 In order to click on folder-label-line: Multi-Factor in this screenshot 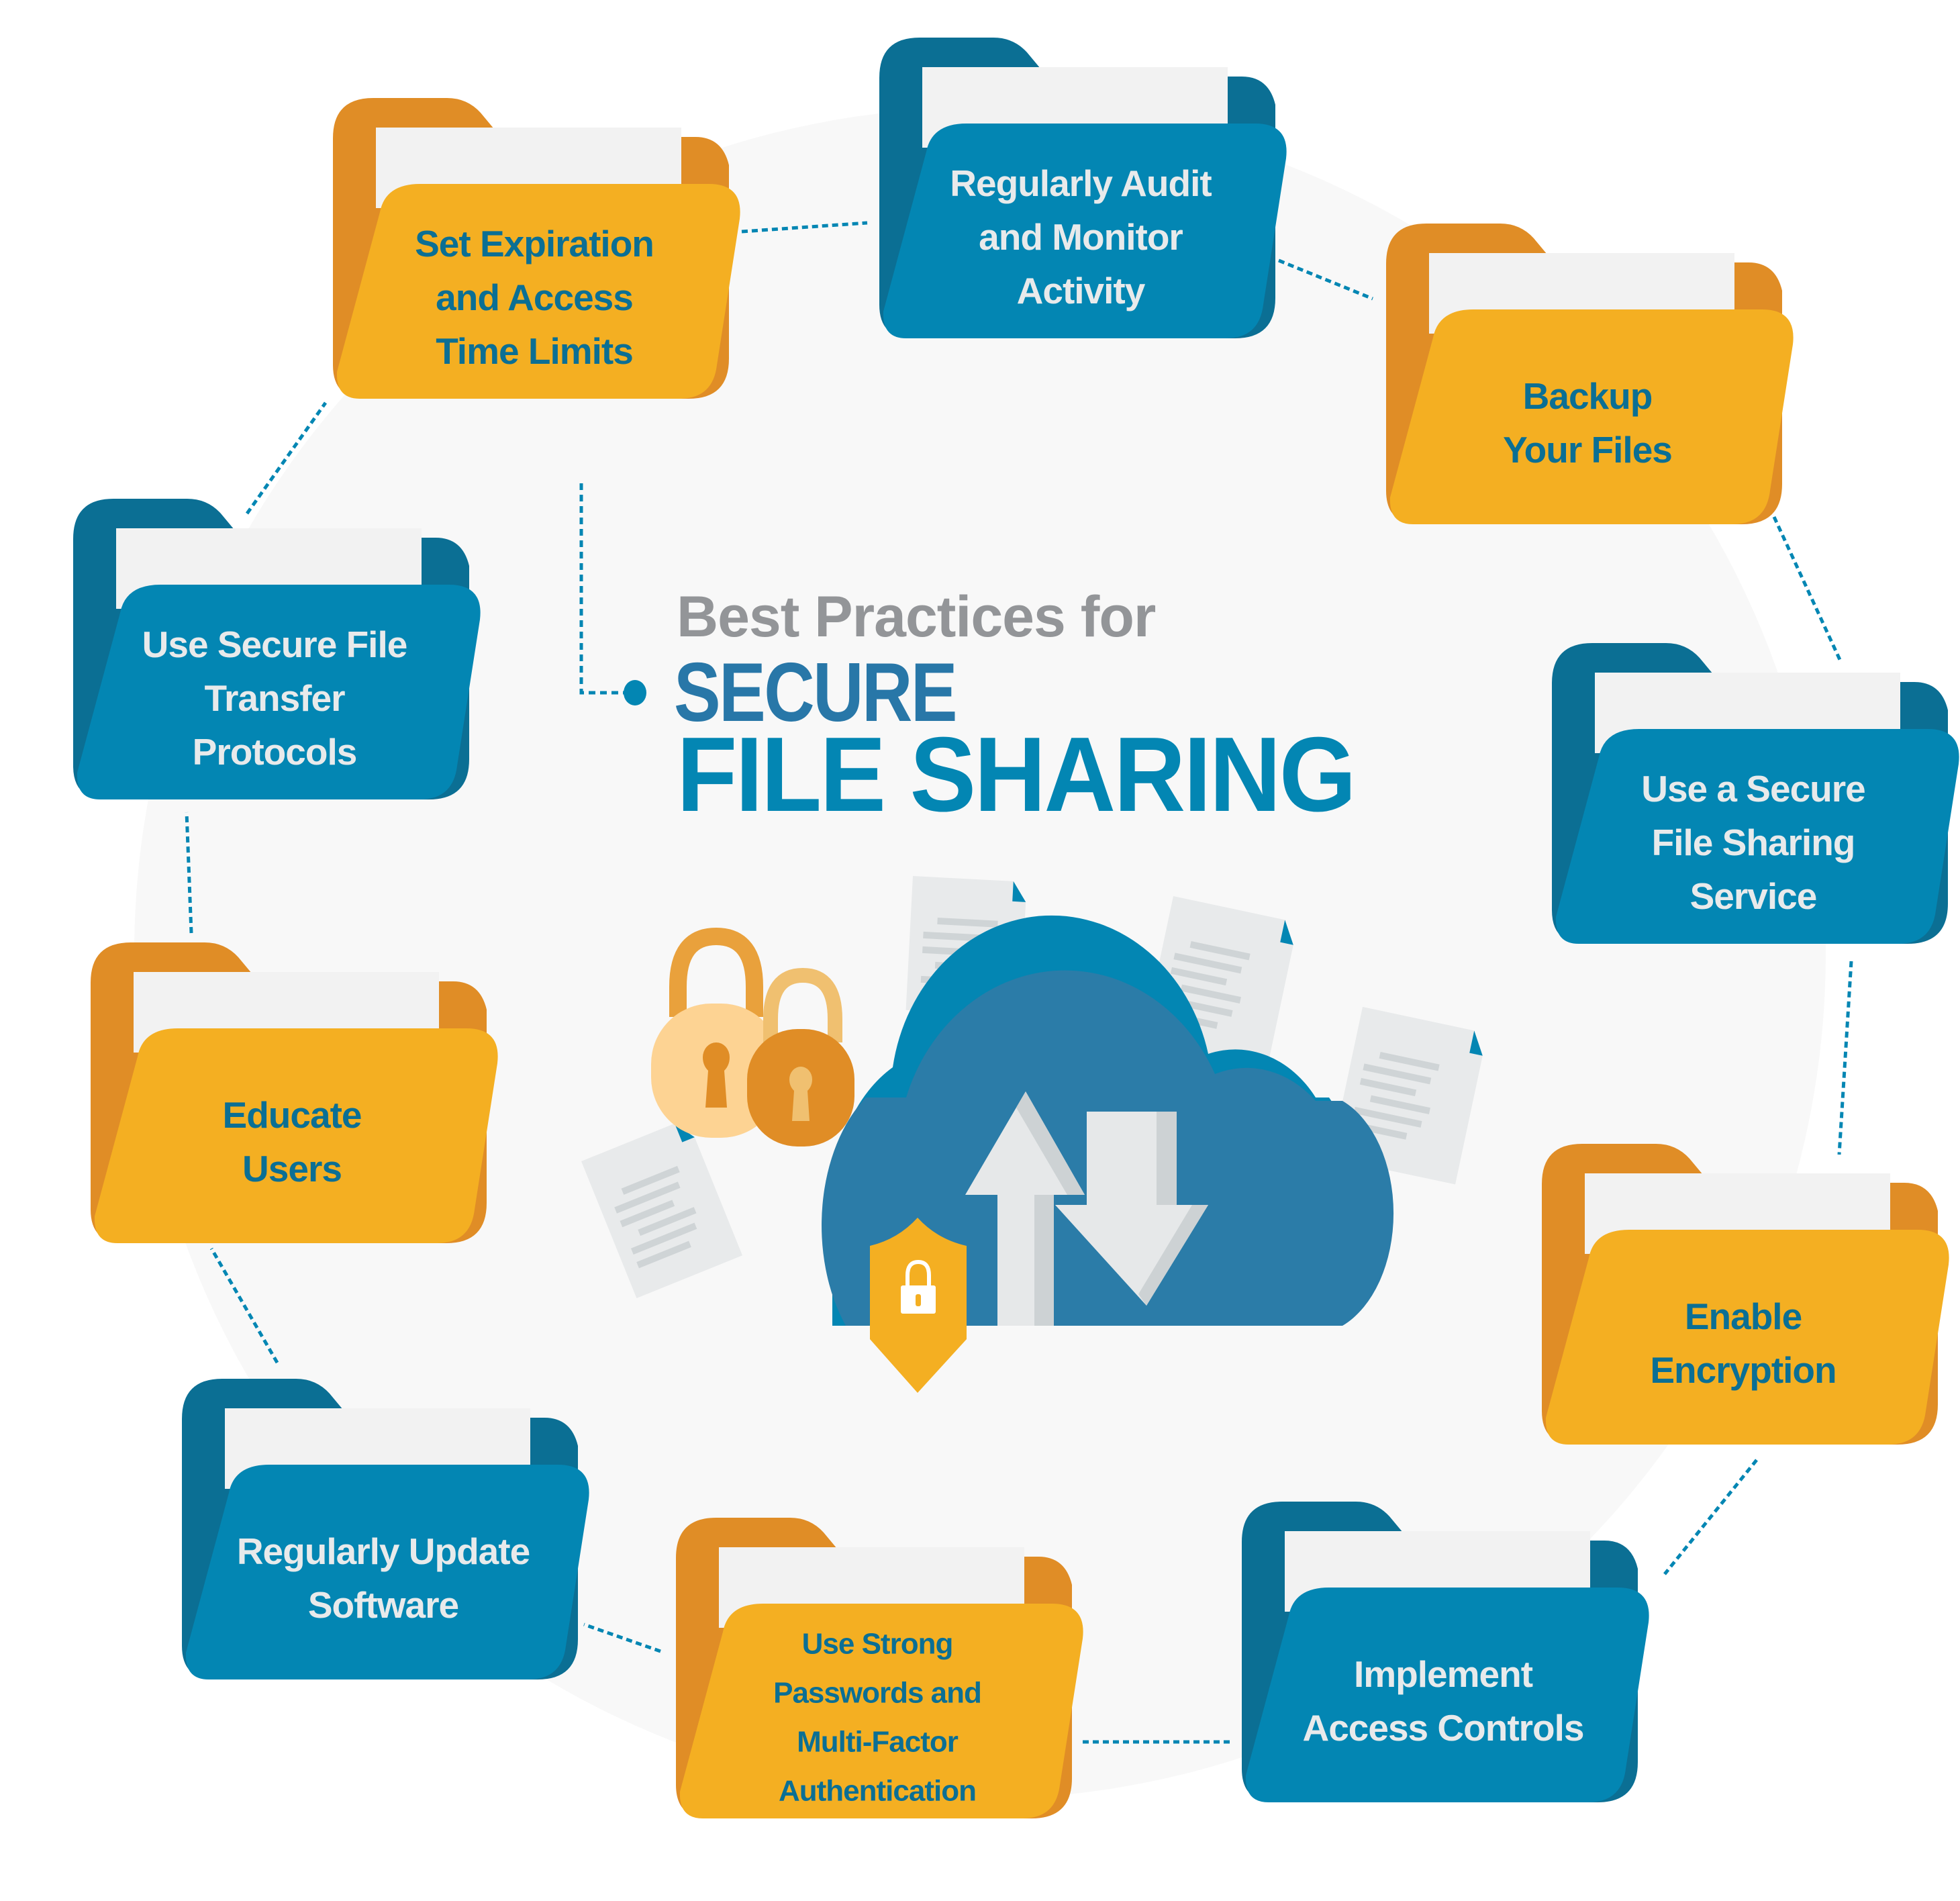, I will do `click(878, 1741)`.